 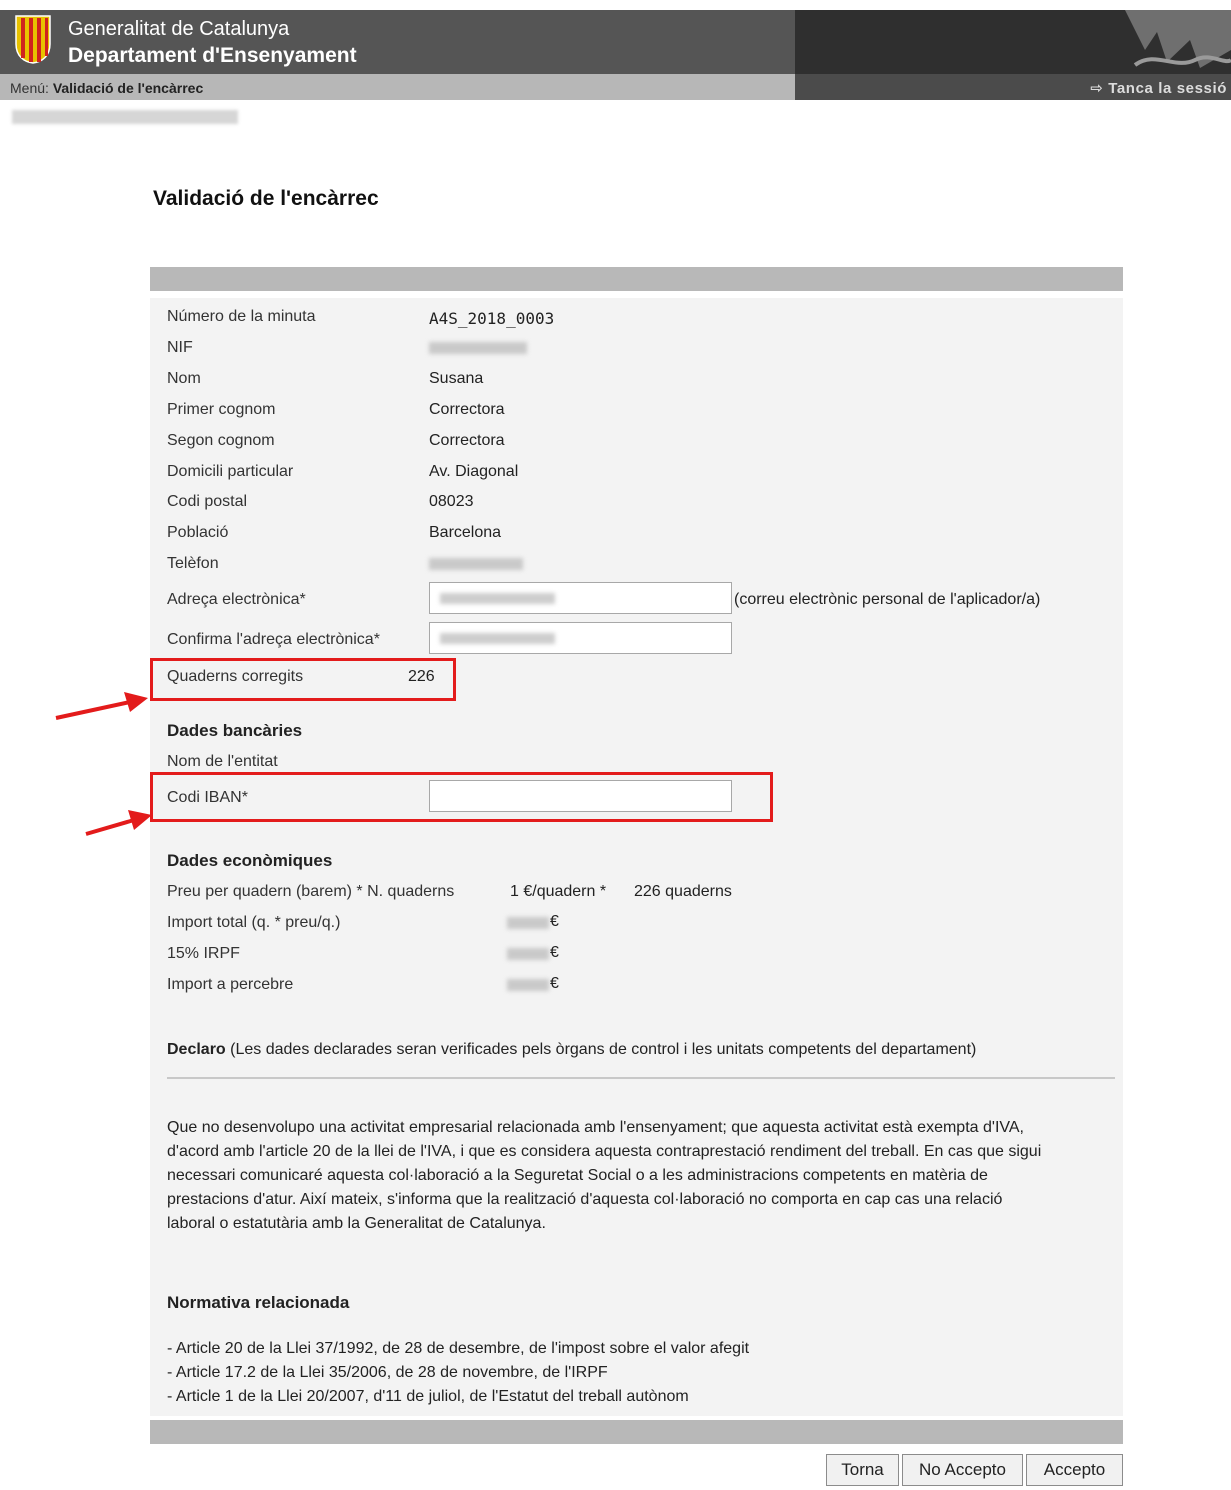 I want to click on quaderns-value: 226, so click(x=421, y=676).